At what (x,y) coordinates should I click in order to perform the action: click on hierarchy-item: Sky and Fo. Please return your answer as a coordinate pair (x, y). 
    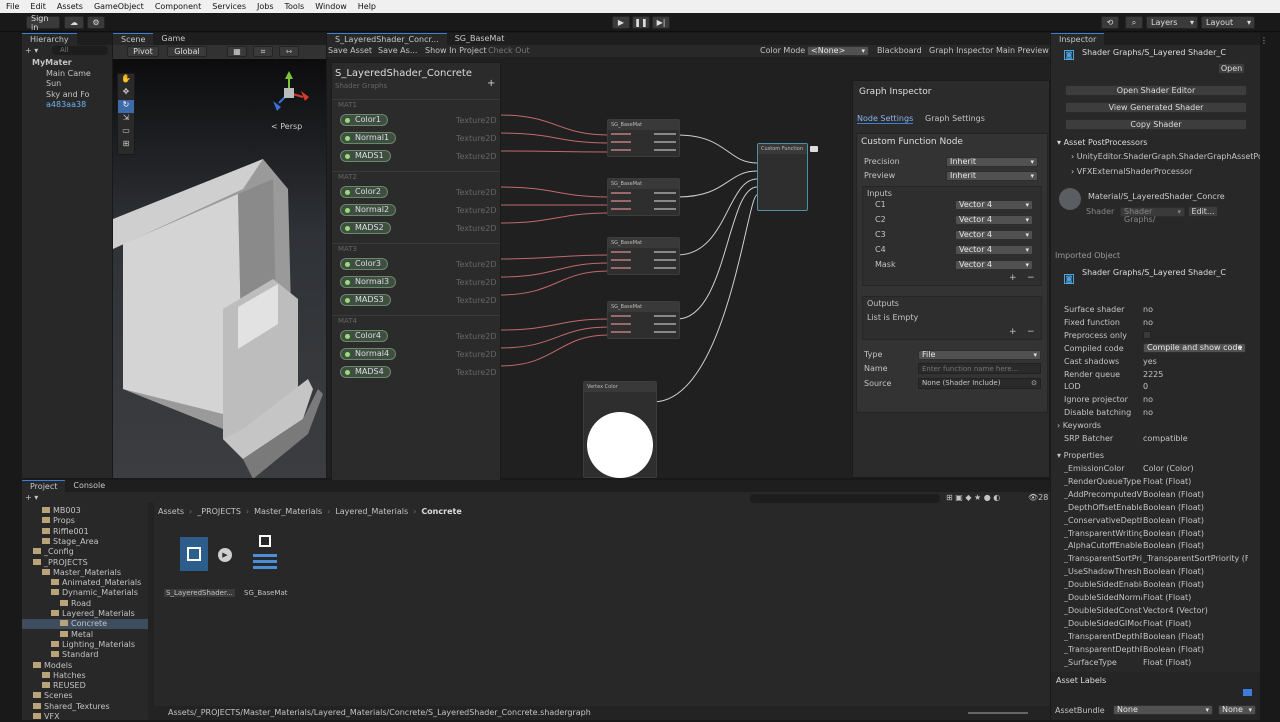
    Looking at the image, I should click on (67, 95).